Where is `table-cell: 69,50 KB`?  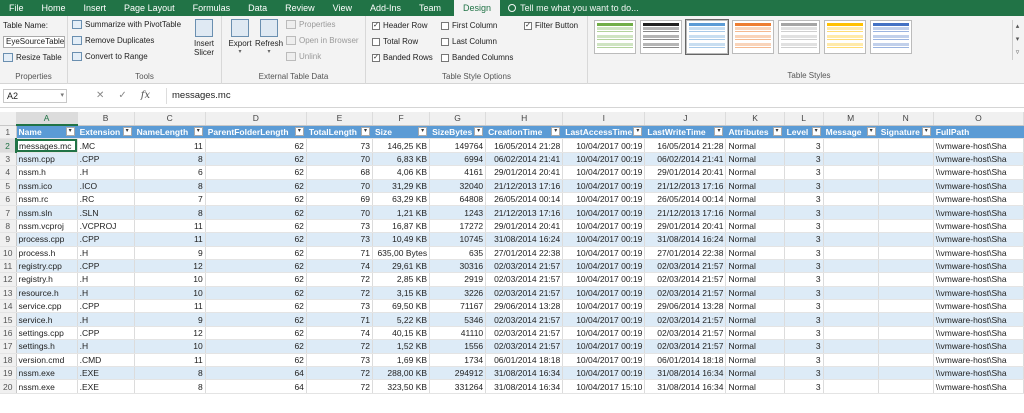 table-cell: 69,50 KB is located at coordinates (401, 306).